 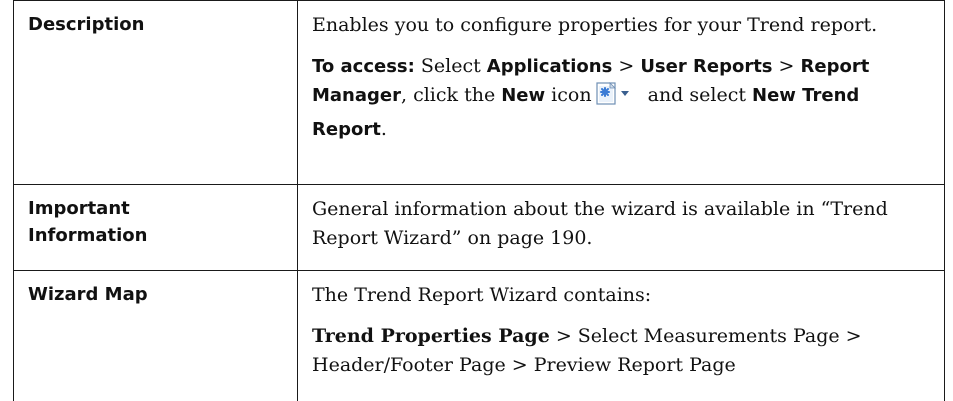 I want to click on wizard-map-intro: The Trend Report Wizard contains:, so click(x=482, y=295).